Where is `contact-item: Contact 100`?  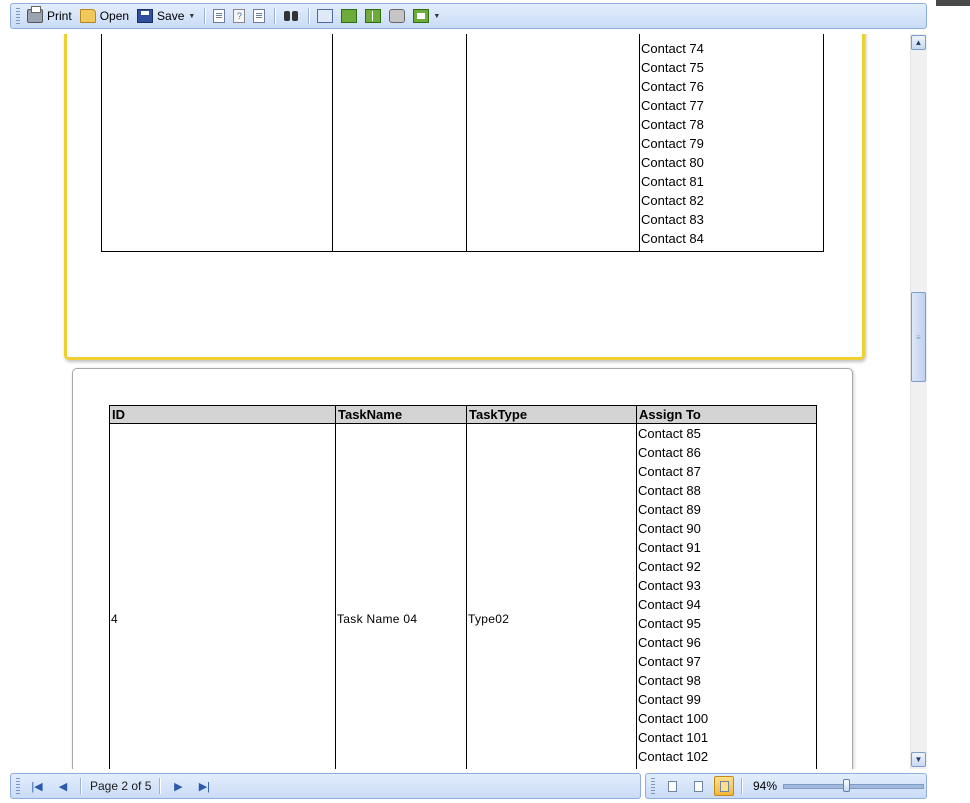 contact-item: Contact 100 is located at coordinates (673, 718).